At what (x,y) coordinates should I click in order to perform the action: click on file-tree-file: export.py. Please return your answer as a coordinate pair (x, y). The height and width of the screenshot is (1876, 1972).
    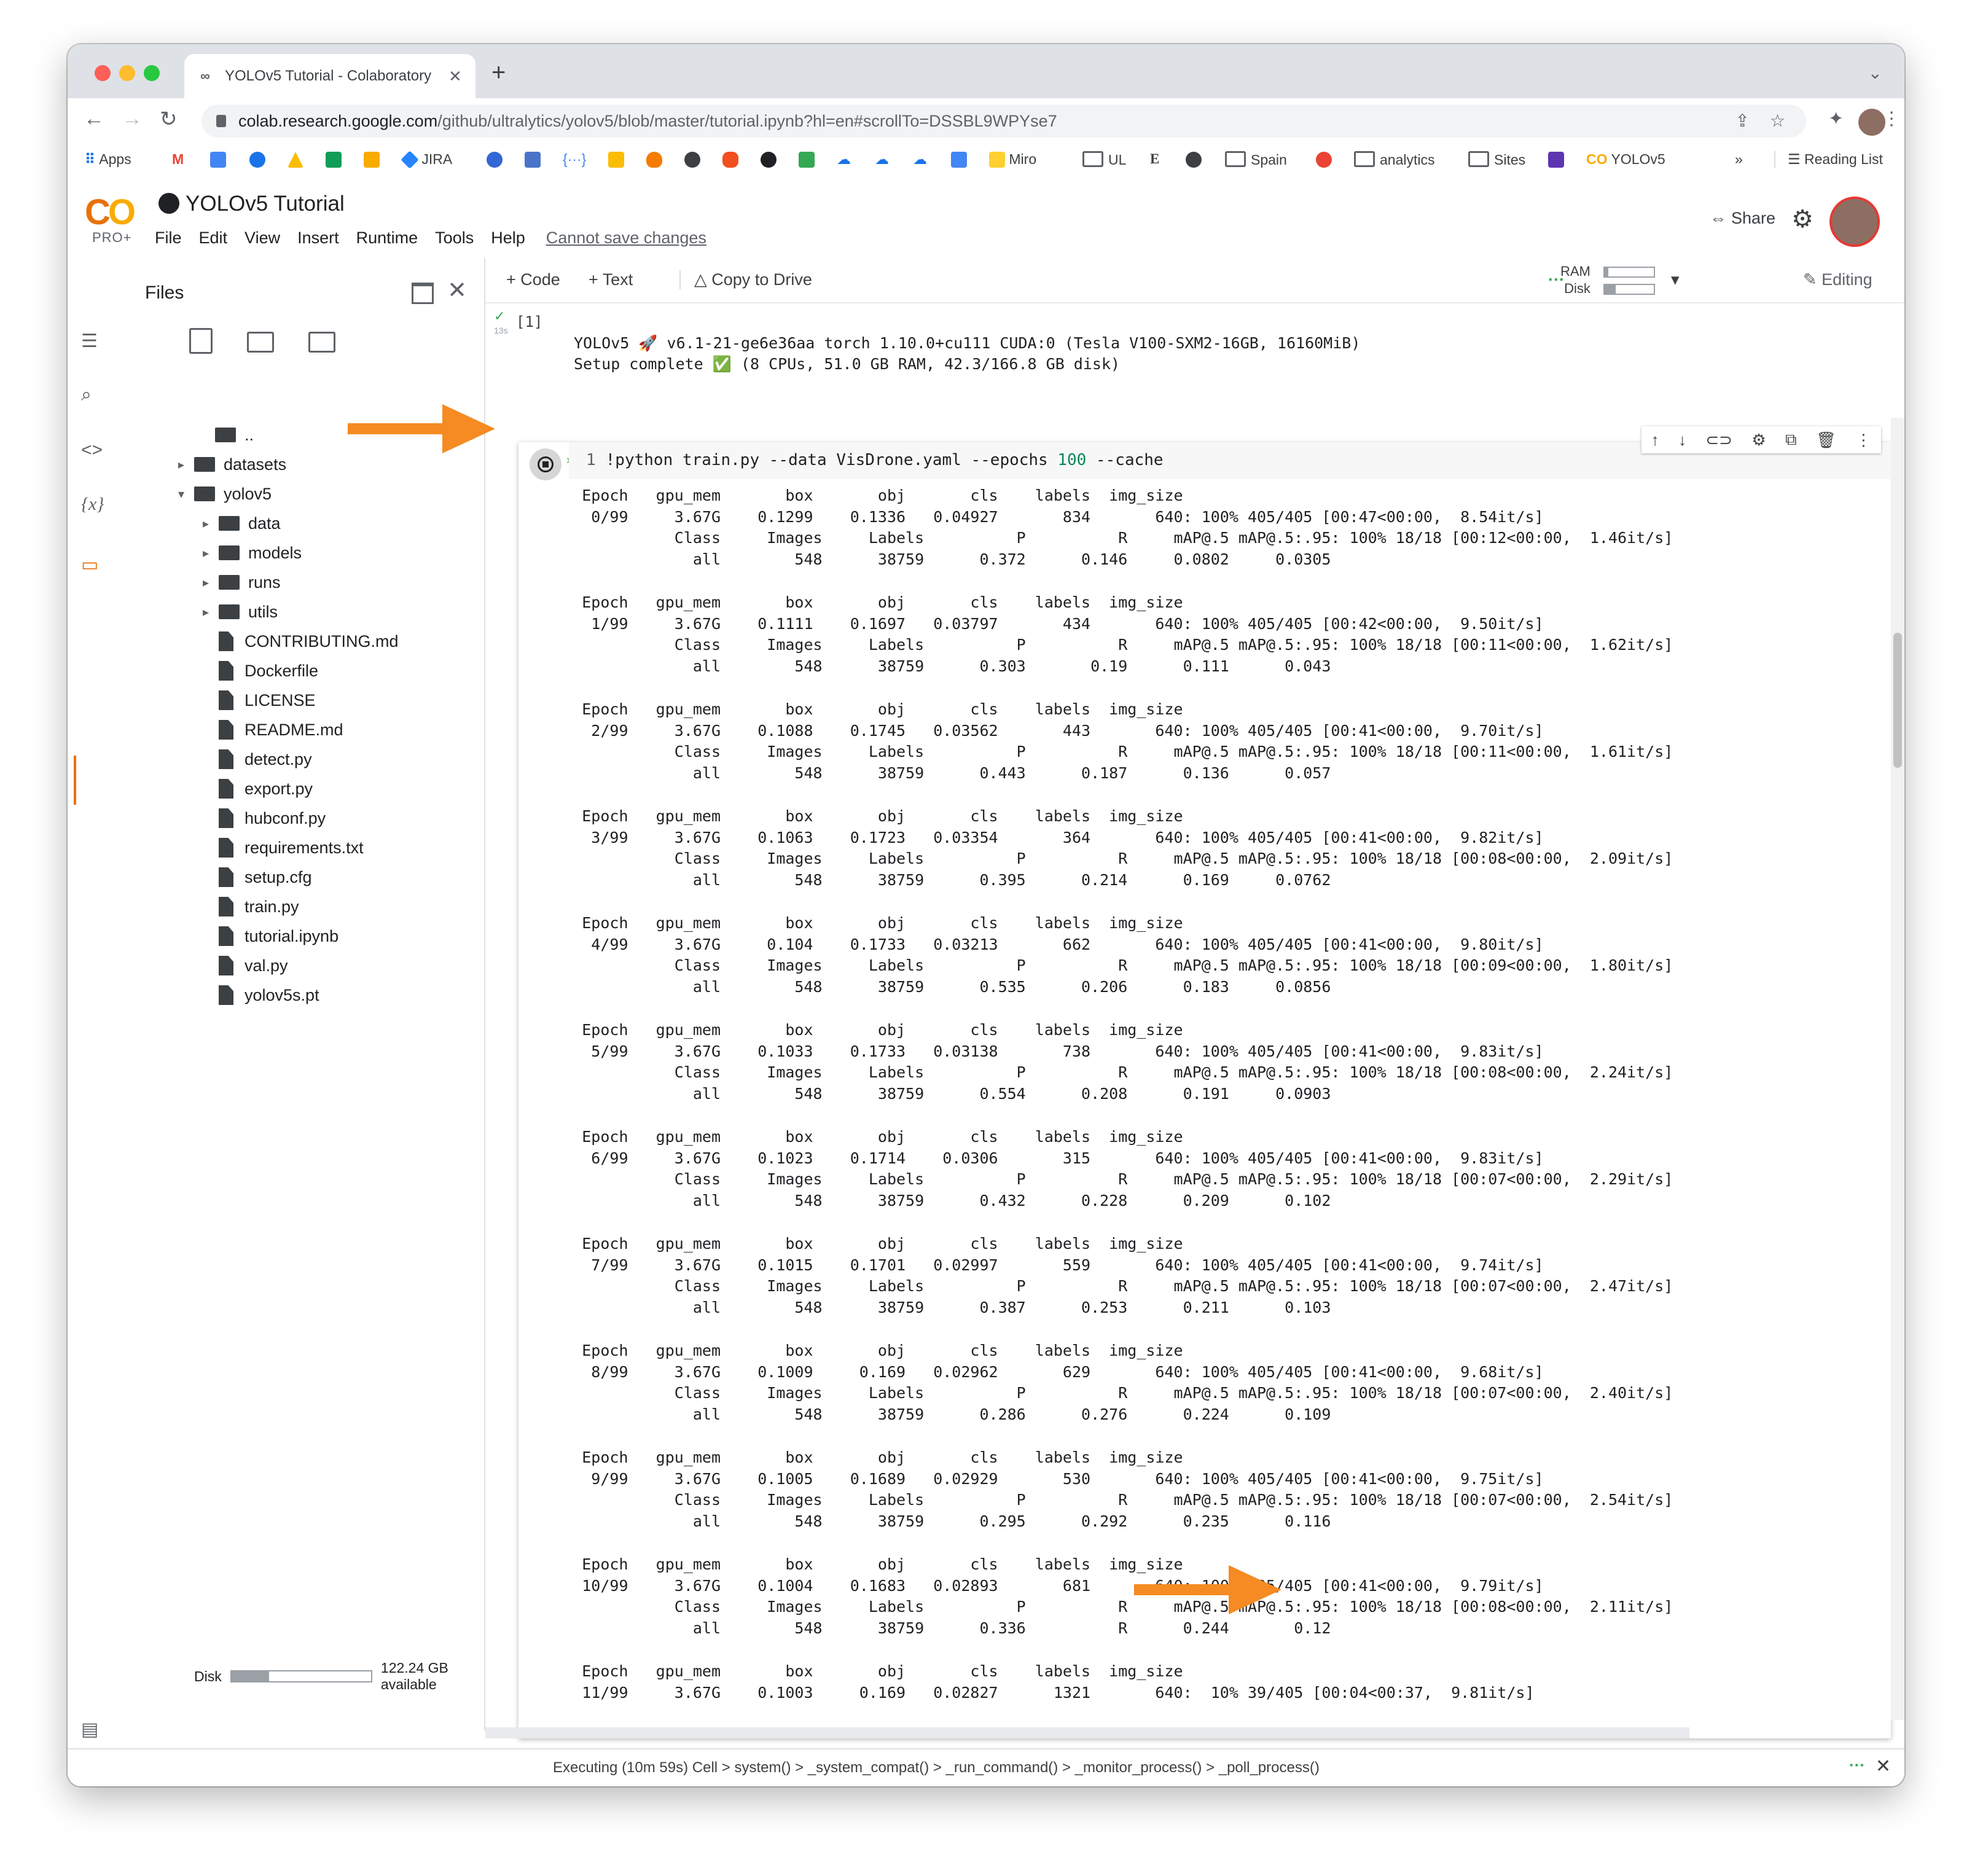
    Looking at the image, I should click on (258, 788).